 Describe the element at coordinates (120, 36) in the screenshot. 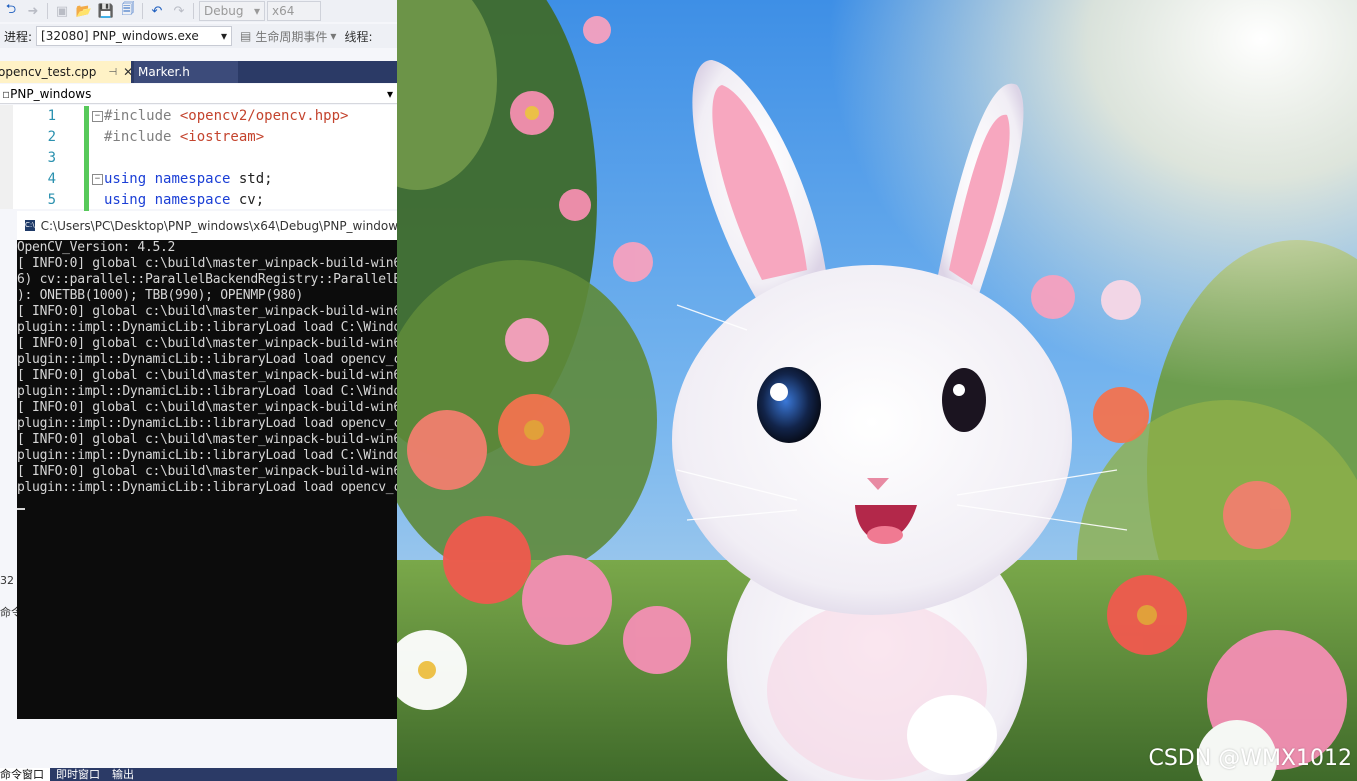

I see `process-value: [32080] PNP_windows.exe` at that location.